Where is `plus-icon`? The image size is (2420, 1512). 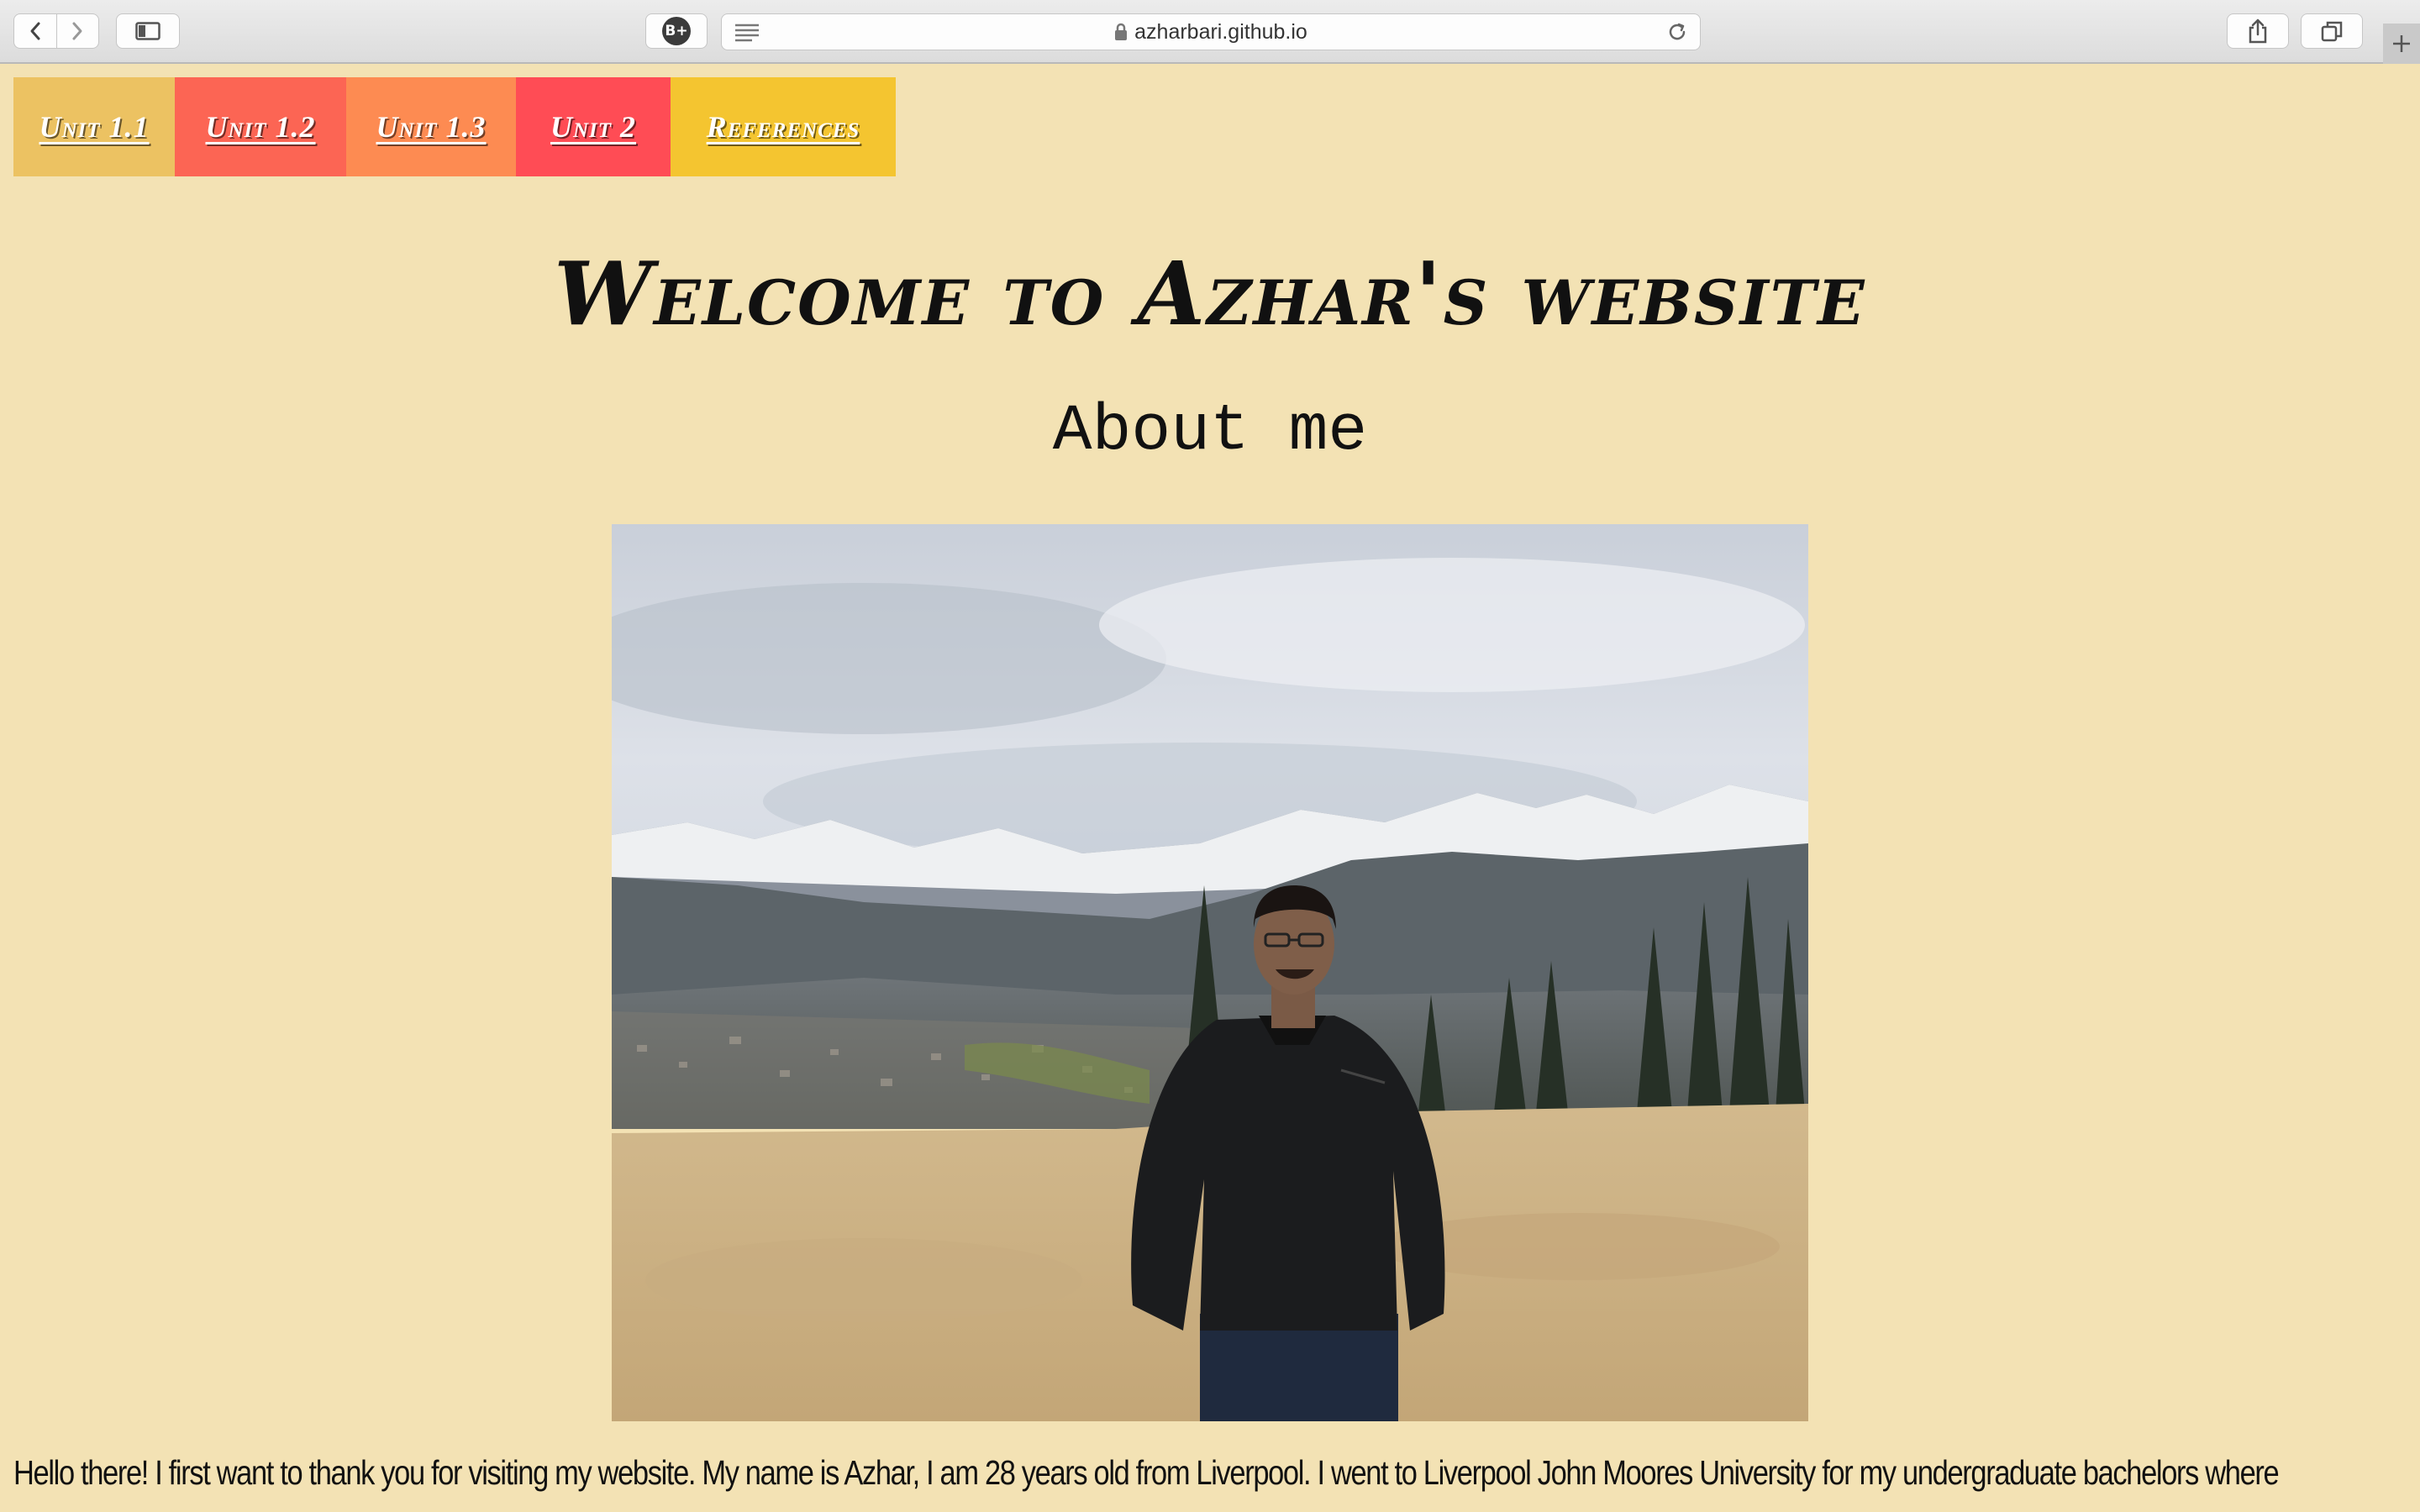
plus-icon is located at coordinates (2401, 43).